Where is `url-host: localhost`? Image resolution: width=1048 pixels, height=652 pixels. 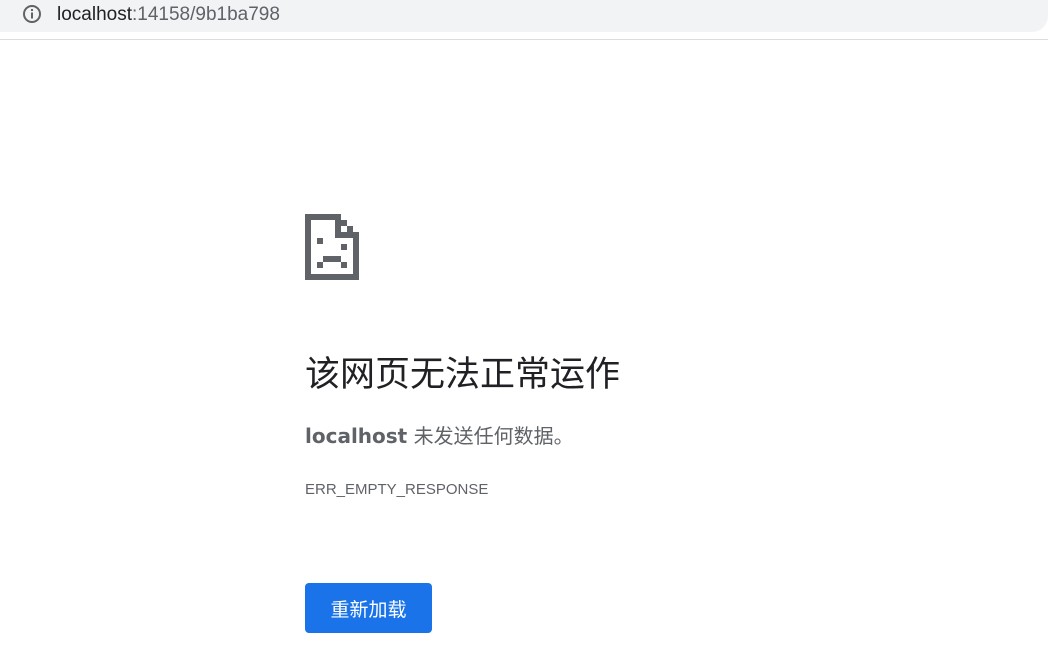
url-host: localhost is located at coordinates (94, 14).